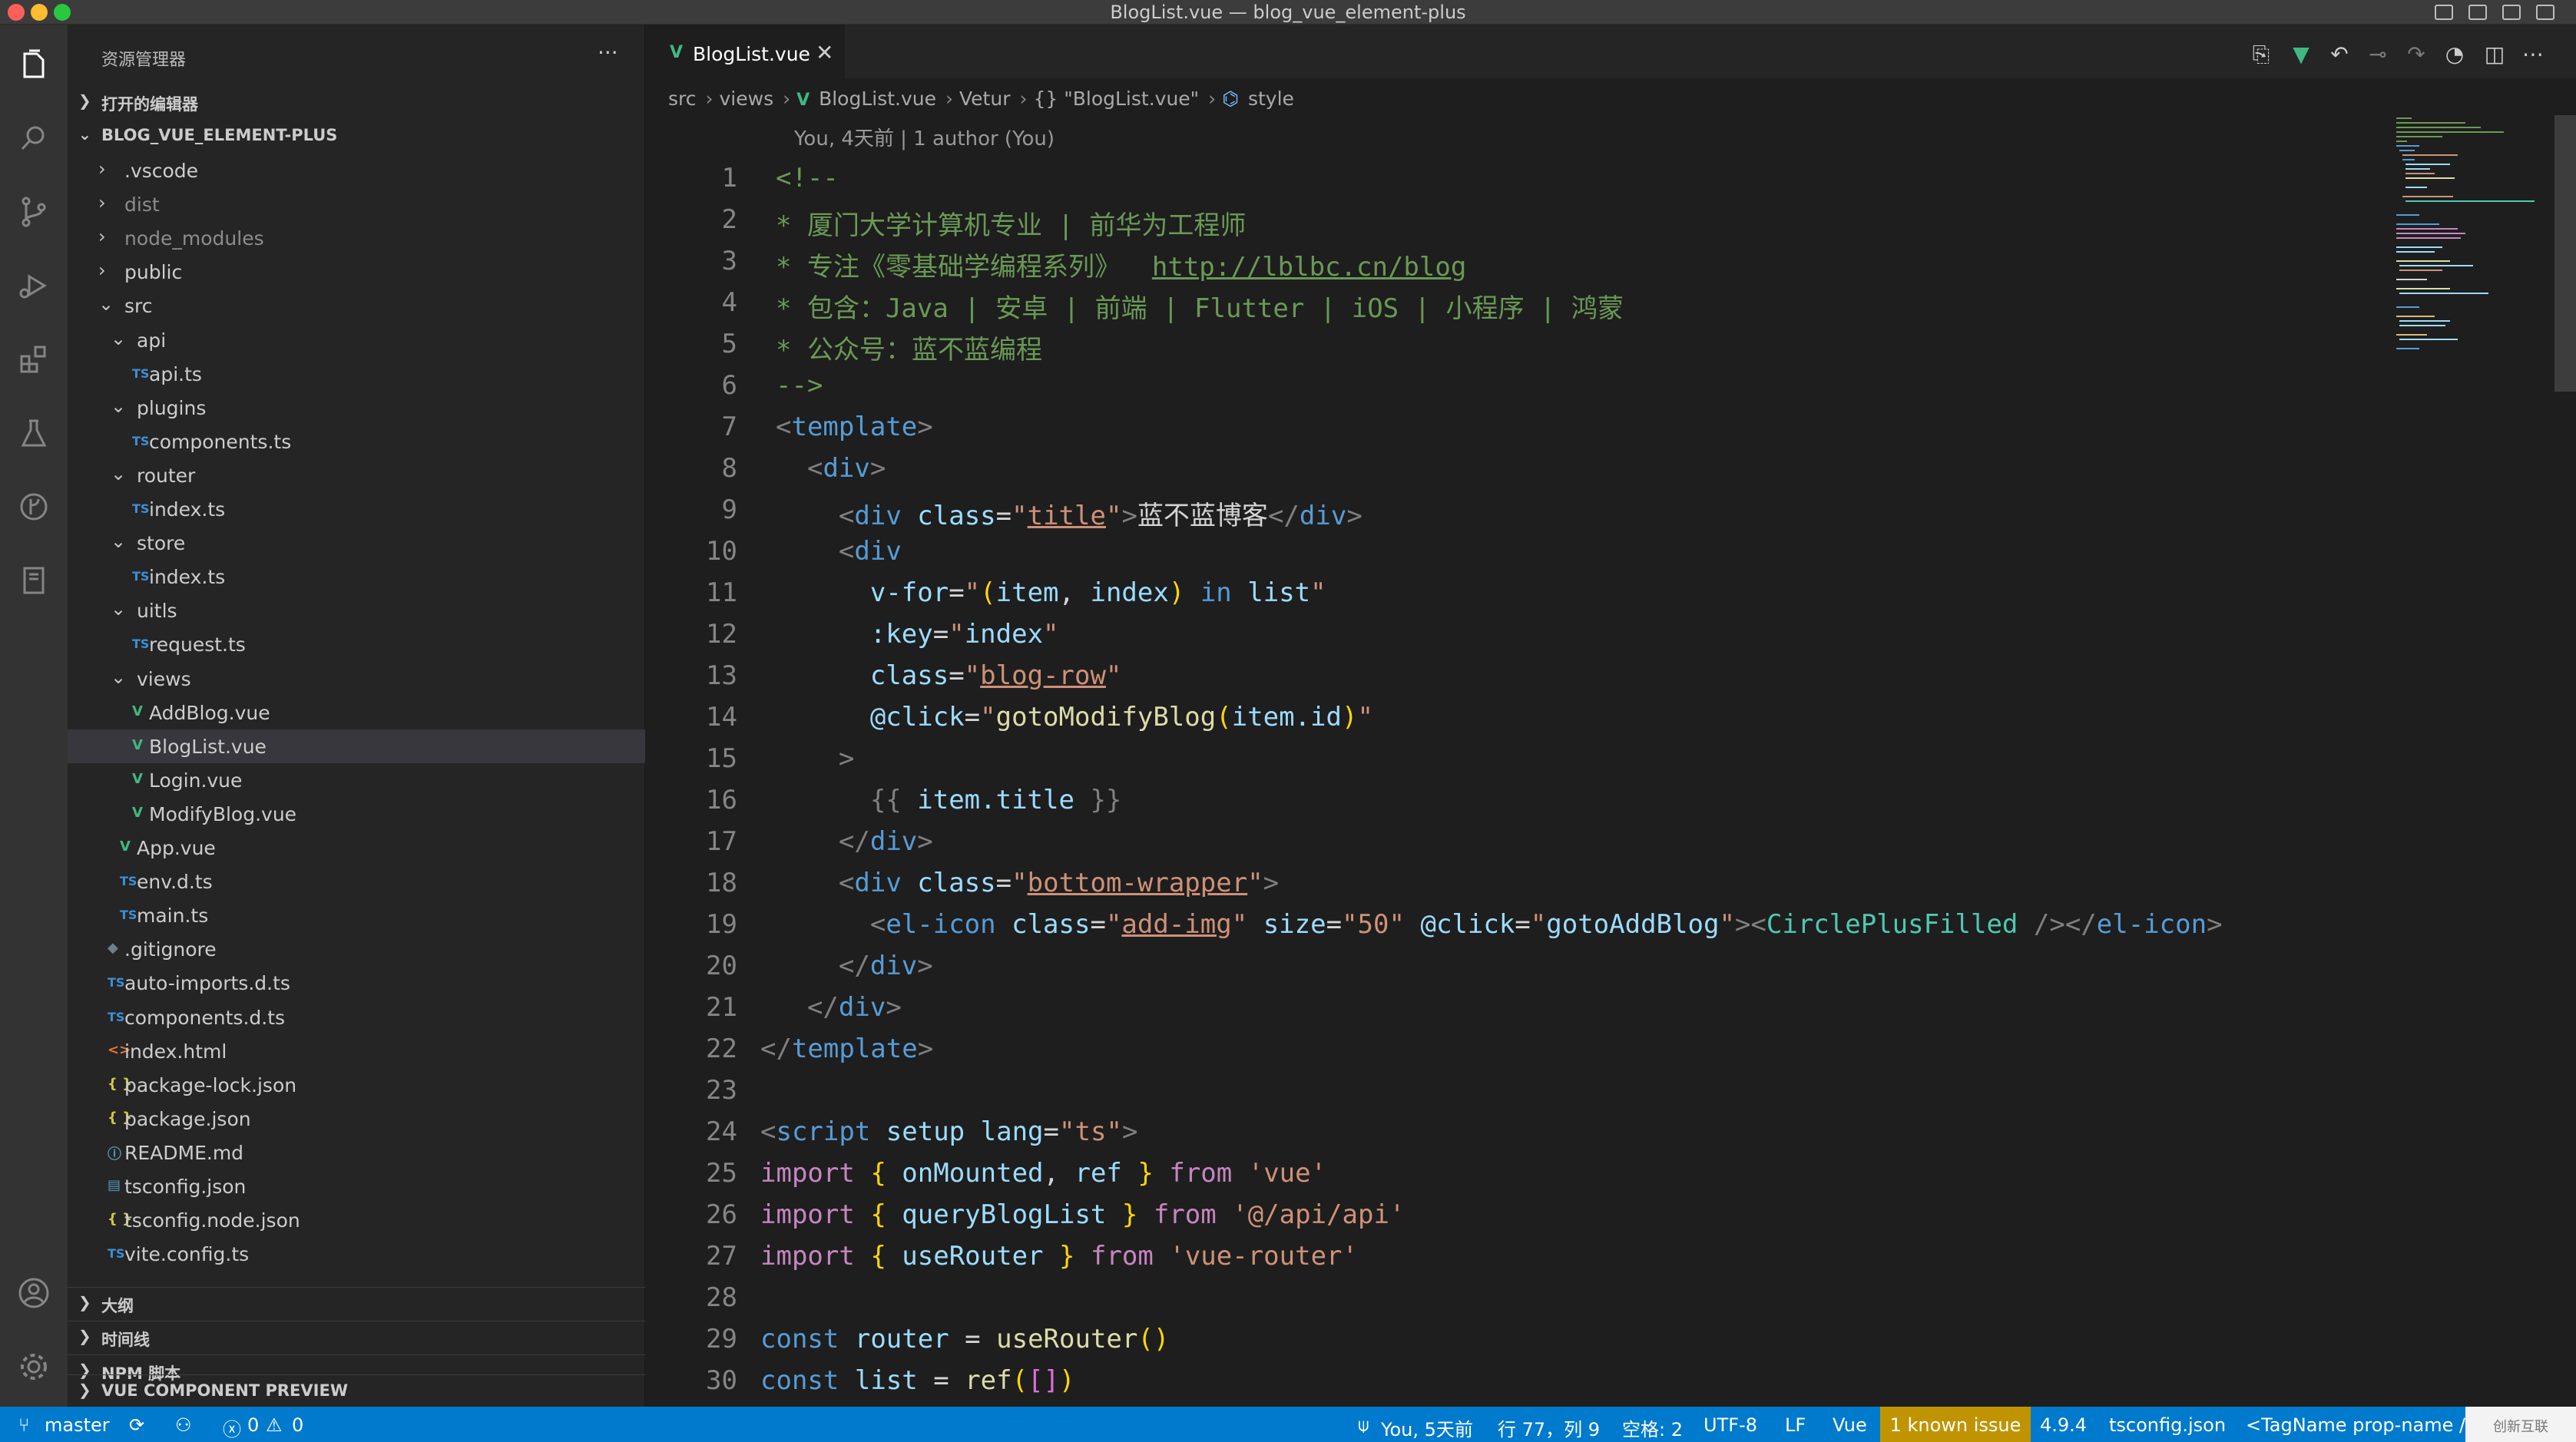 This screenshot has width=2576, height=1442. Describe the element at coordinates (34, 138) in the screenshot. I see `search-icon` at that location.